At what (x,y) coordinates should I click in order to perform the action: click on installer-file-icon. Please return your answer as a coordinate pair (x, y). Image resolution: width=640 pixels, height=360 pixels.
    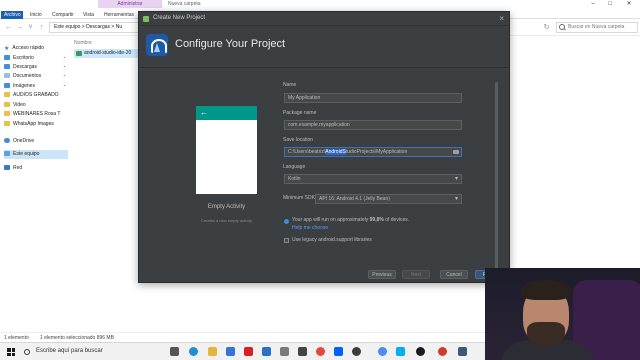
    Looking at the image, I should click on (79, 53).